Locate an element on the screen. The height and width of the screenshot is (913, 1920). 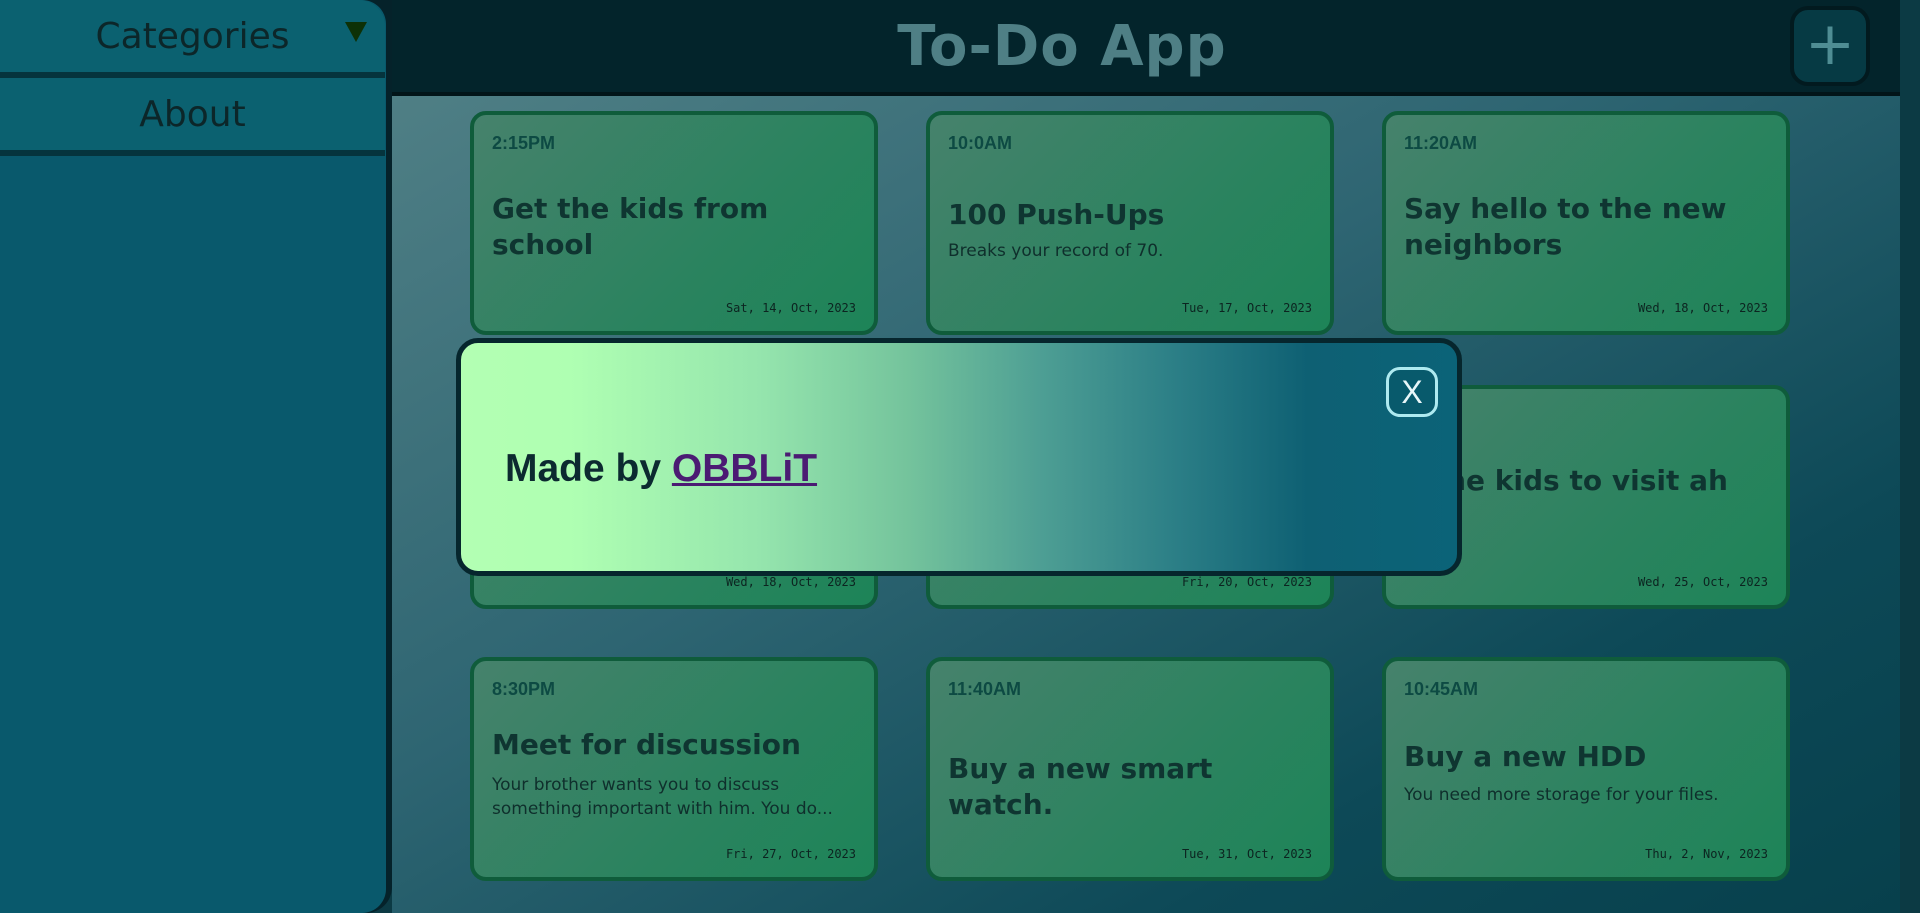
task-title: Buy a new smart watch. is located at coordinates (1080, 786).